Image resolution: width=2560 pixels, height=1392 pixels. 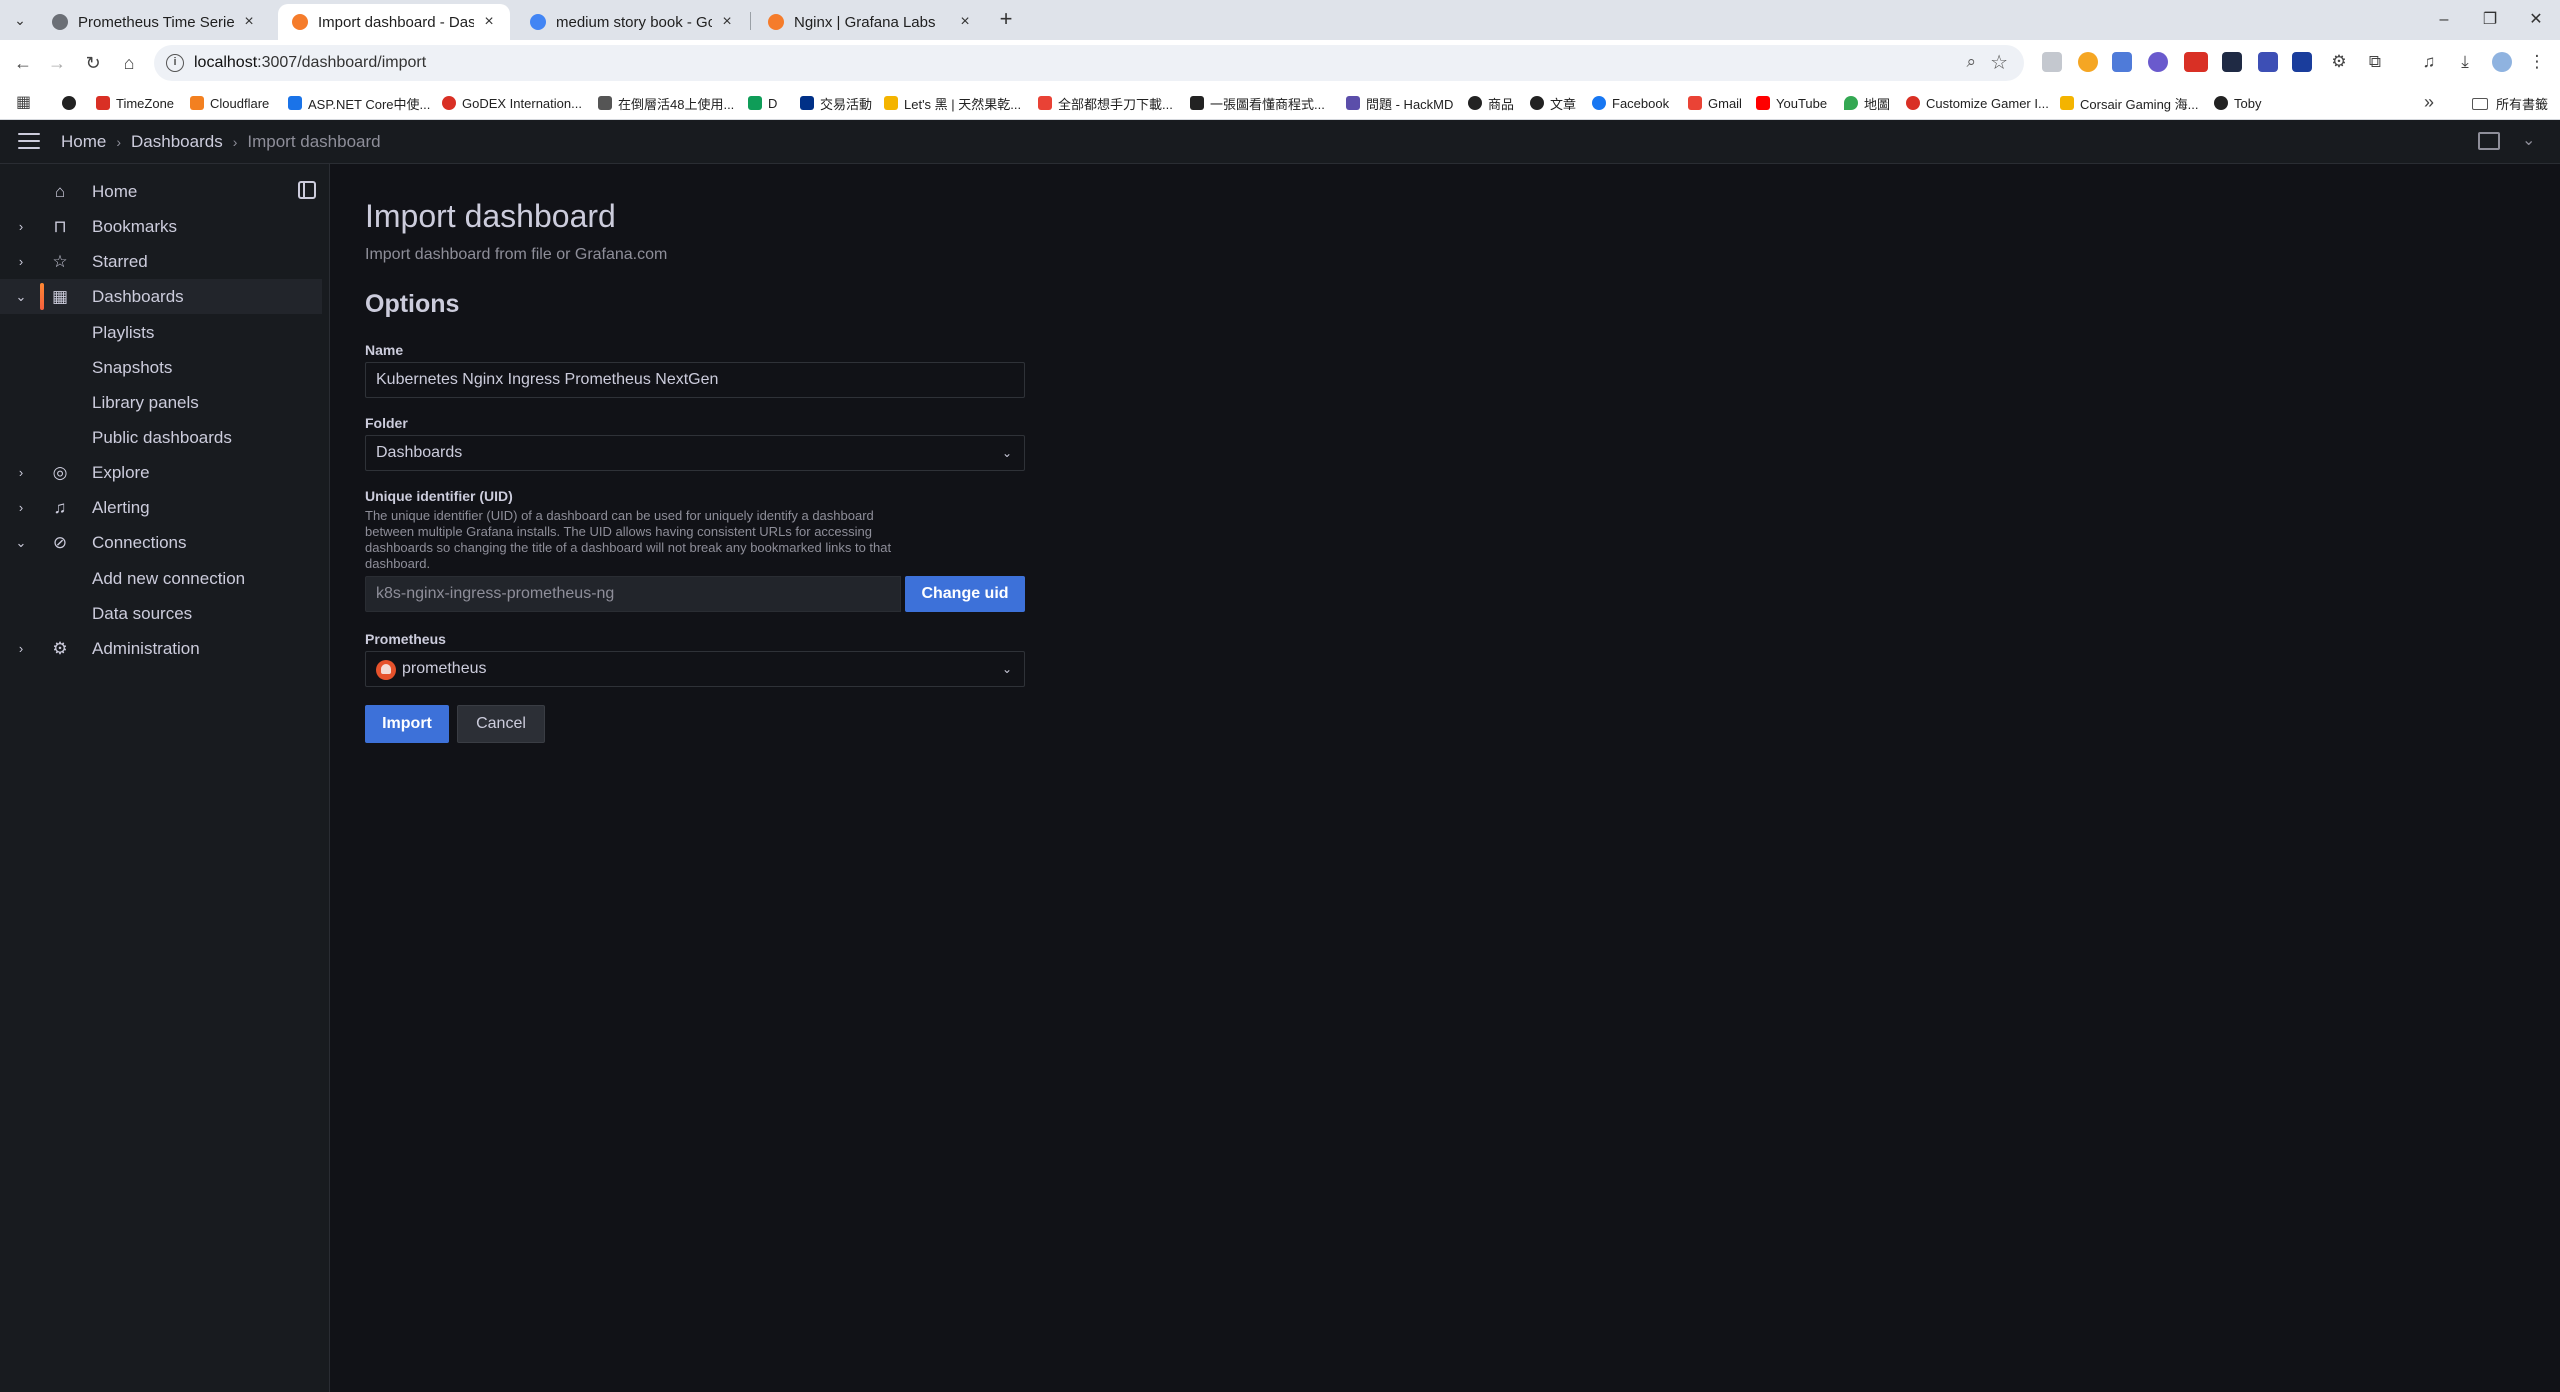 I want to click on browser-tab-google: medium story book - Google ×, so click(x=632, y=22).